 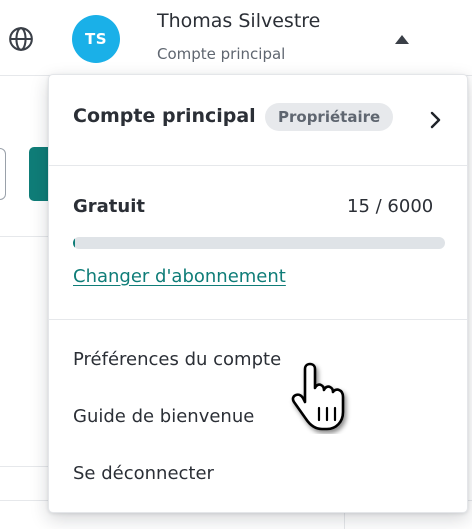 What do you see at coordinates (96, 39) in the screenshot?
I see `avatar: TS` at bounding box center [96, 39].